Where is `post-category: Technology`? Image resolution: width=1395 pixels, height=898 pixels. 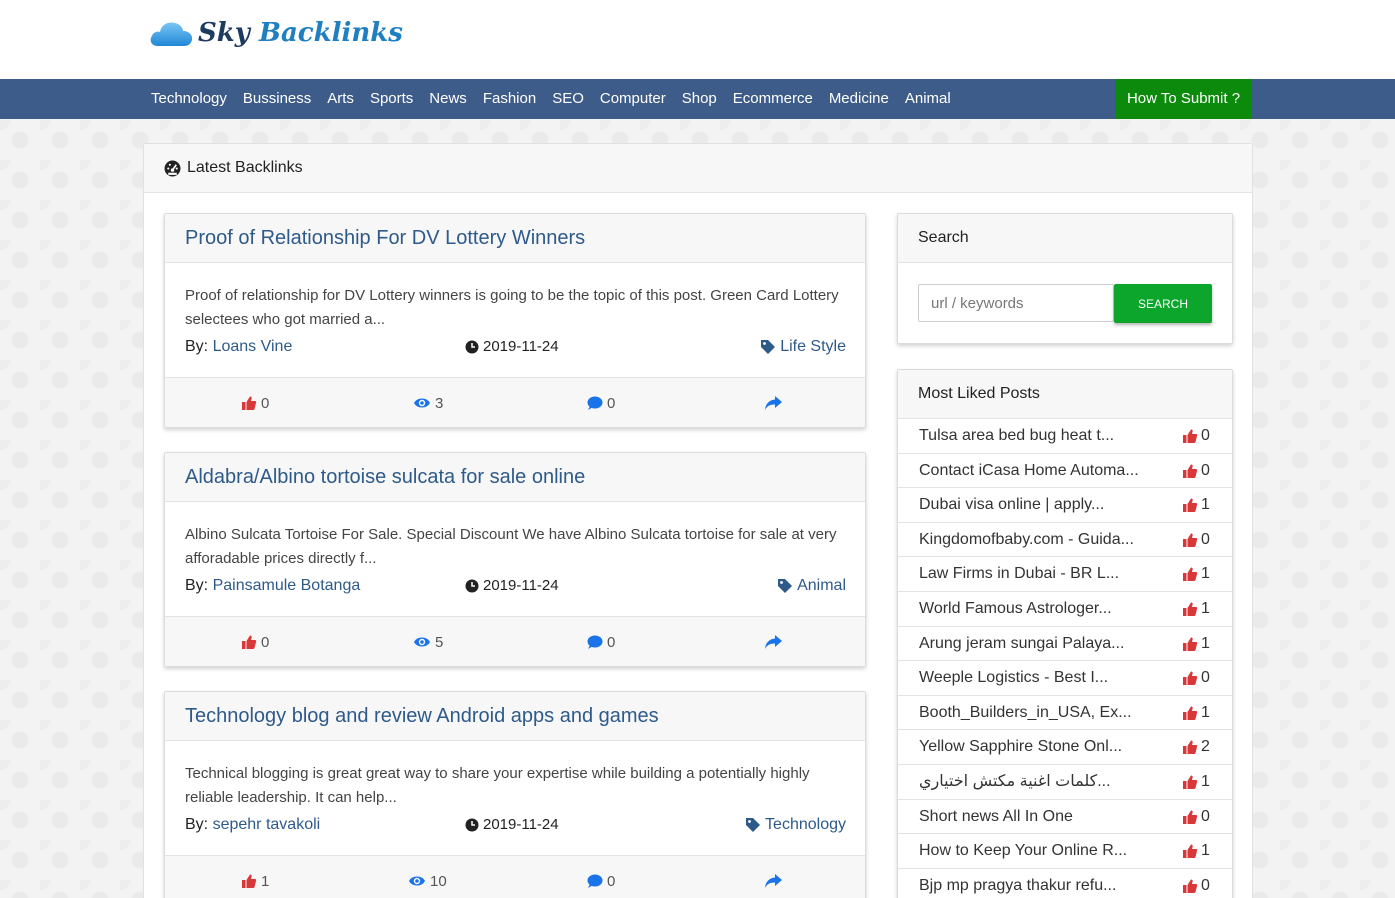
post-category: Technology is located at coordinates (795, 825).